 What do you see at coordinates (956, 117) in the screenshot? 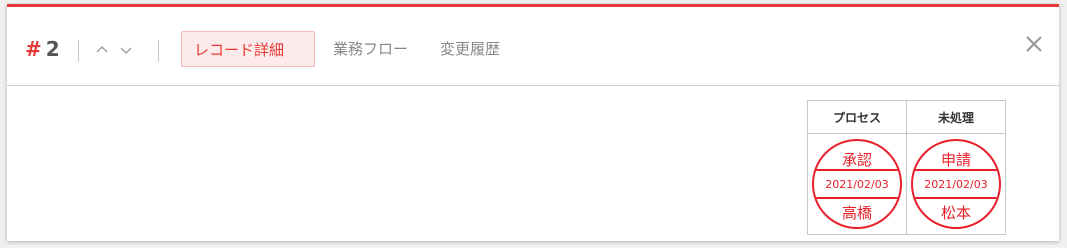
I see `column-header-pending: 未処理` at bounding box center [956, 117].